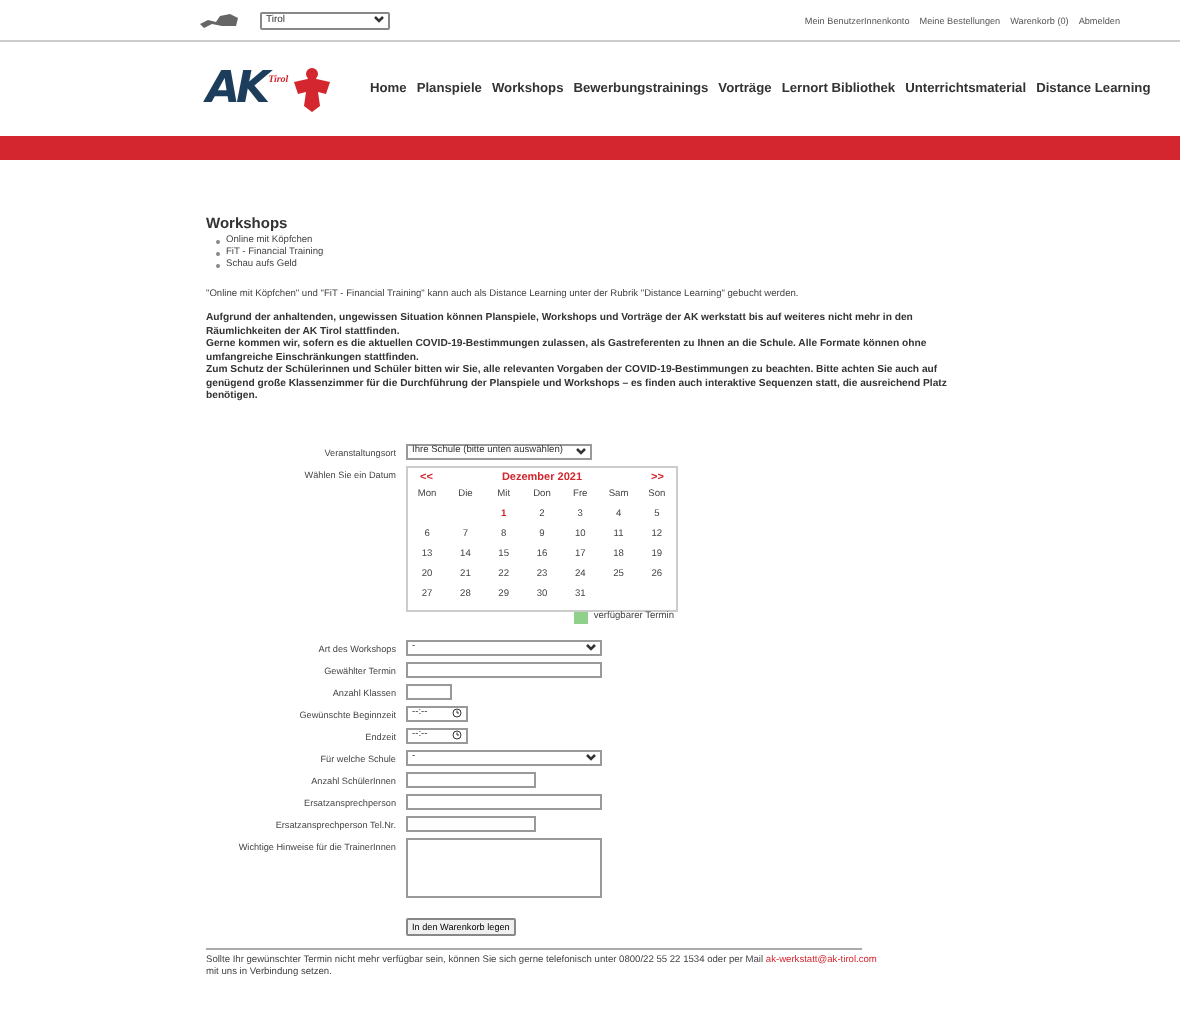  I want to click on textarea-field, so click(504, 867).